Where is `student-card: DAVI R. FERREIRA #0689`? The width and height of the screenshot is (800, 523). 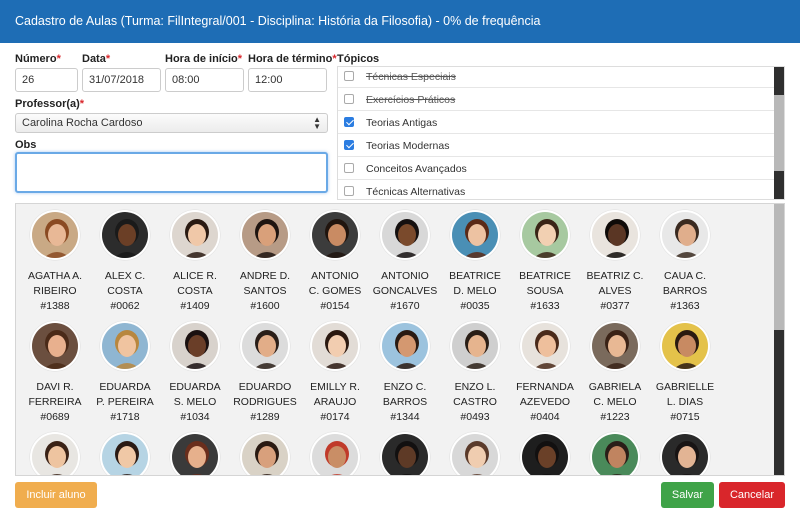 student-card: DAVI R. FERREIRA #0689 is located at coordinates (55, 376).